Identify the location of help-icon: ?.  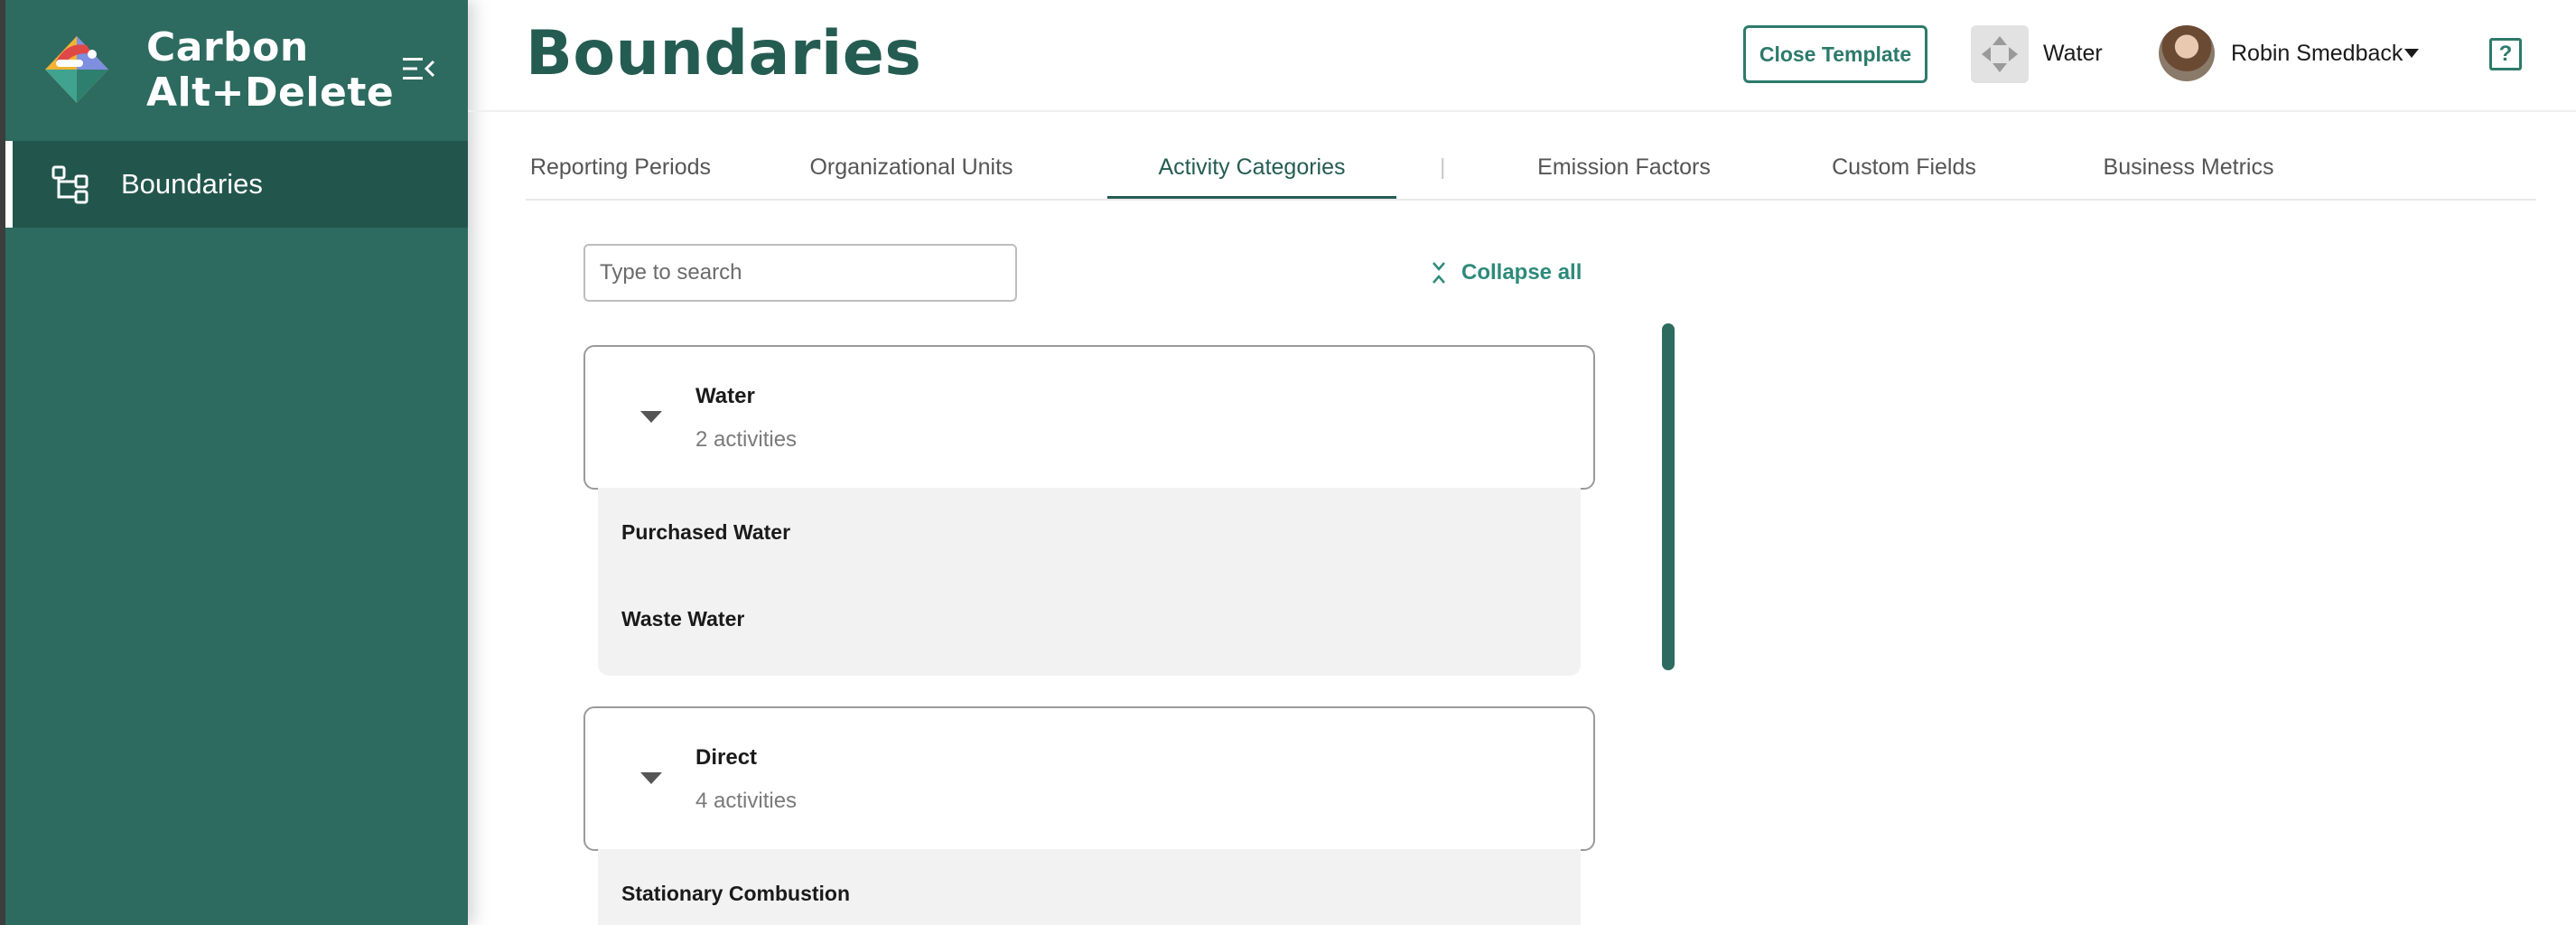
(2505, 54).